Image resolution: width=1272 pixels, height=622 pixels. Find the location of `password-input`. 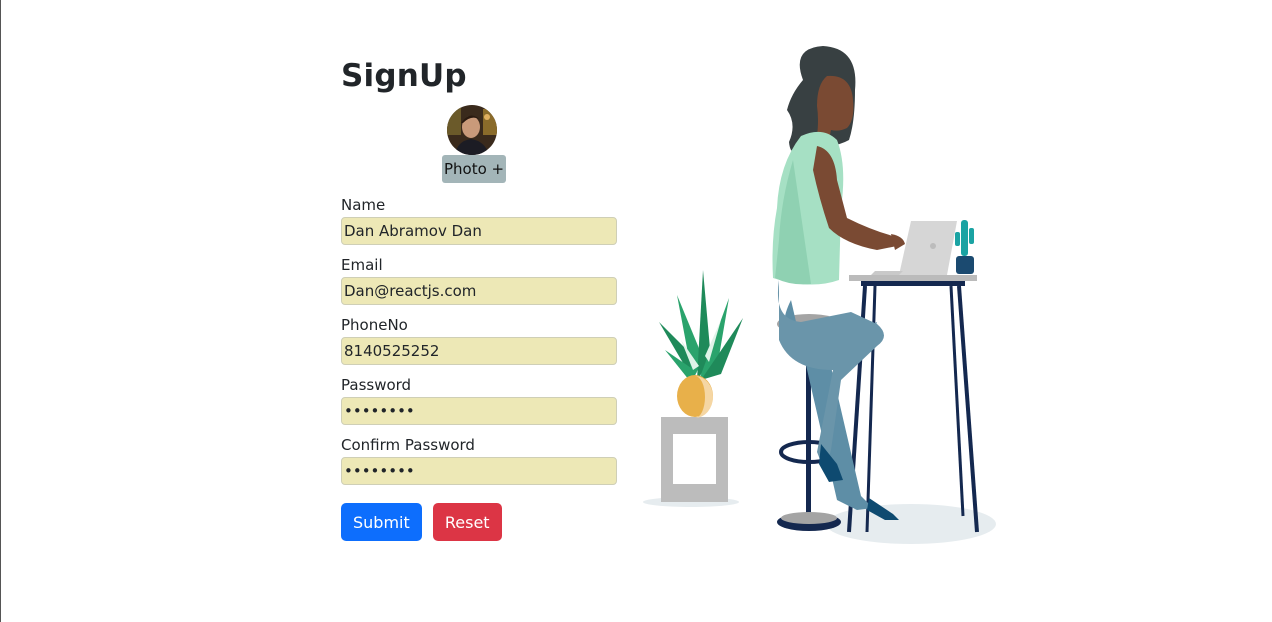

password-input is located at coordinates (479, 411).